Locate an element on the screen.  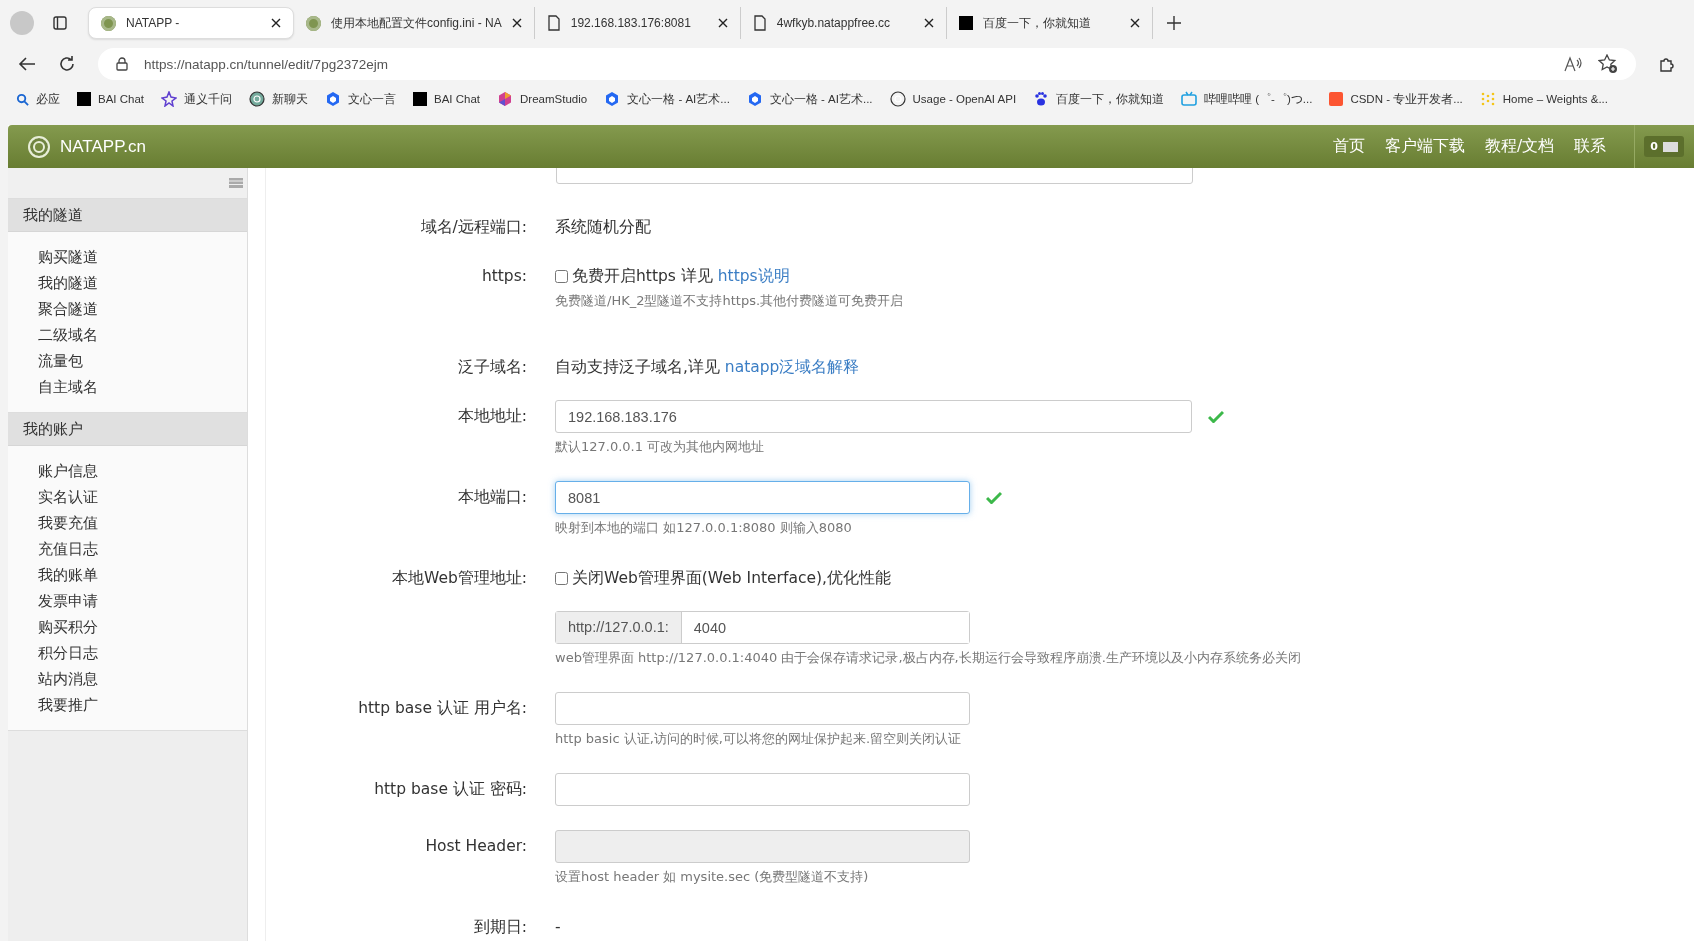
search-icon is located at coordinates (22, 99).